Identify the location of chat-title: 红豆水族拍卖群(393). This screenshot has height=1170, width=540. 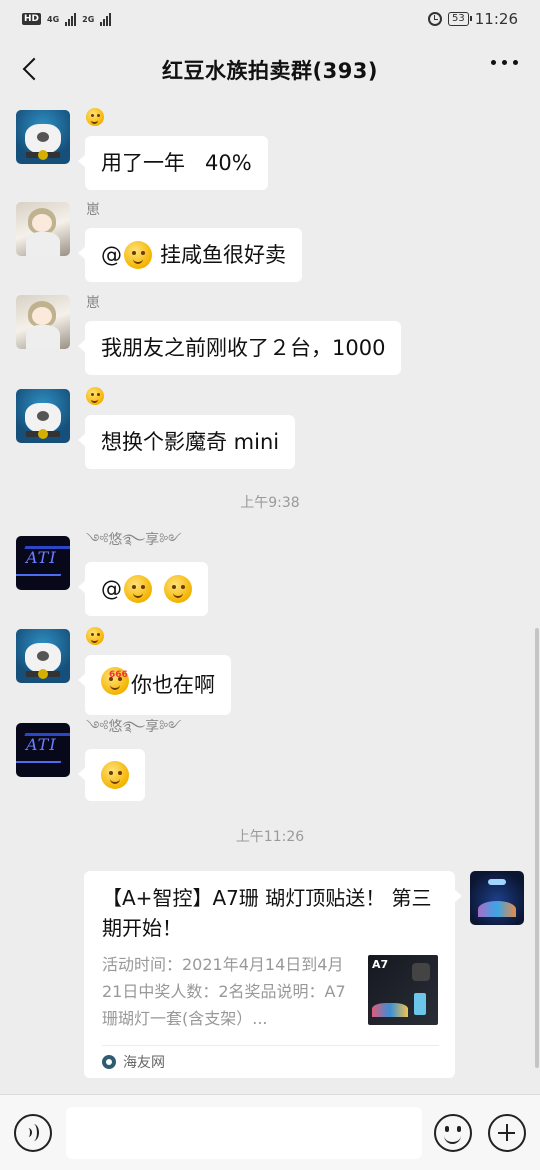
(270, 71).